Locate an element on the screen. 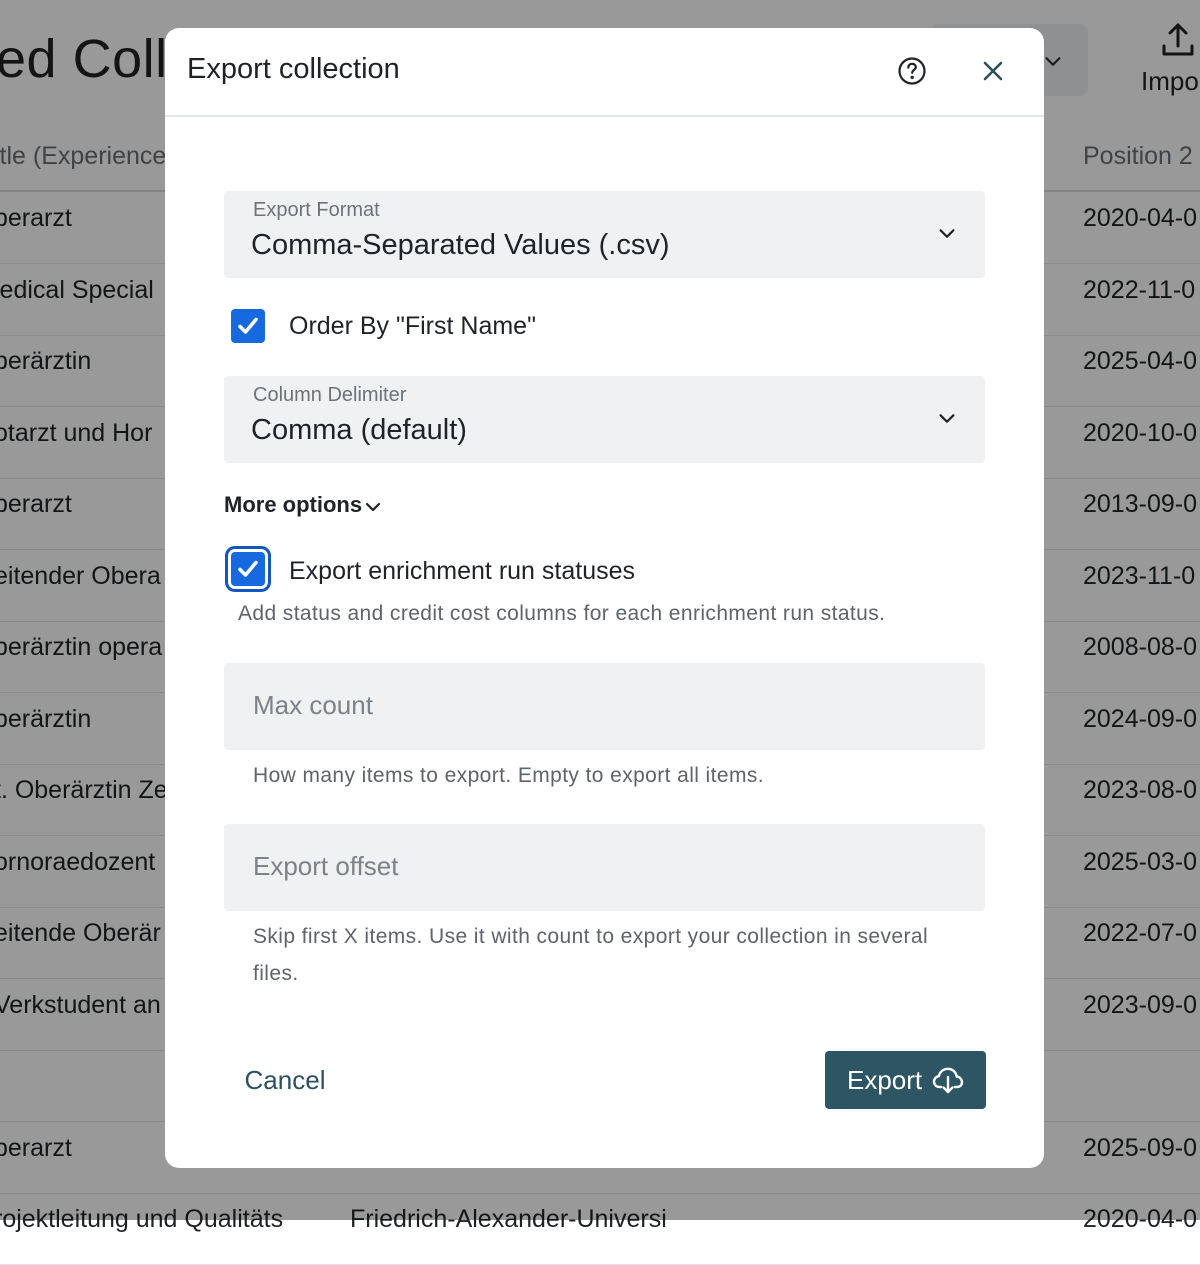  help-button is located at coordinates (912, 71).